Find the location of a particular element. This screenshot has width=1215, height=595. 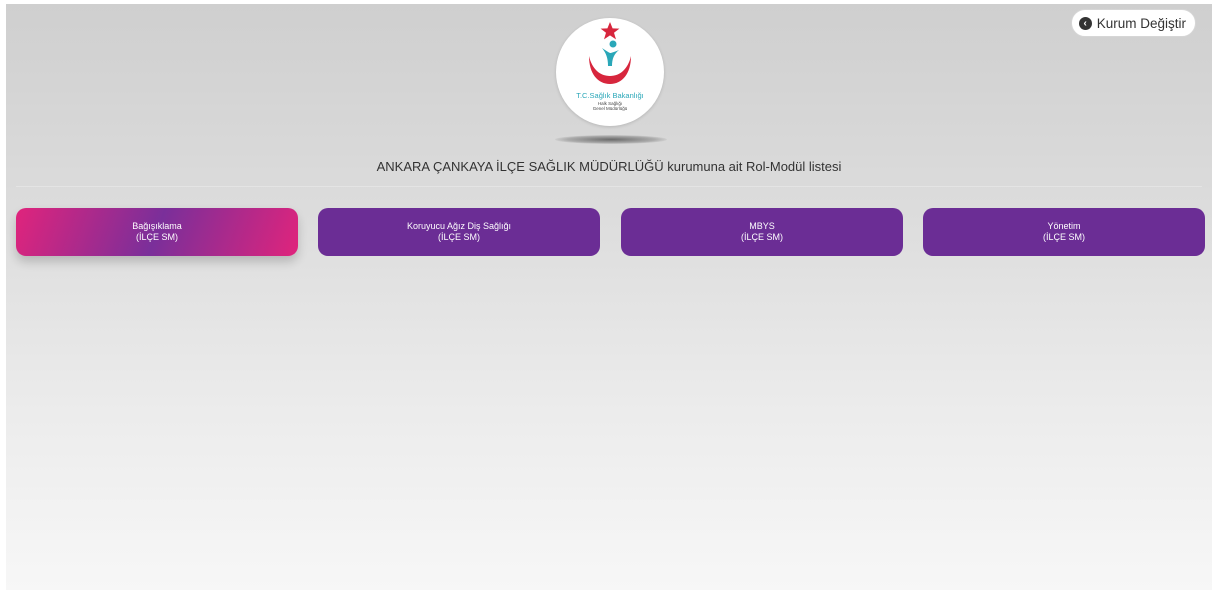

figure-head-icon is located at coordinates (613, 44).